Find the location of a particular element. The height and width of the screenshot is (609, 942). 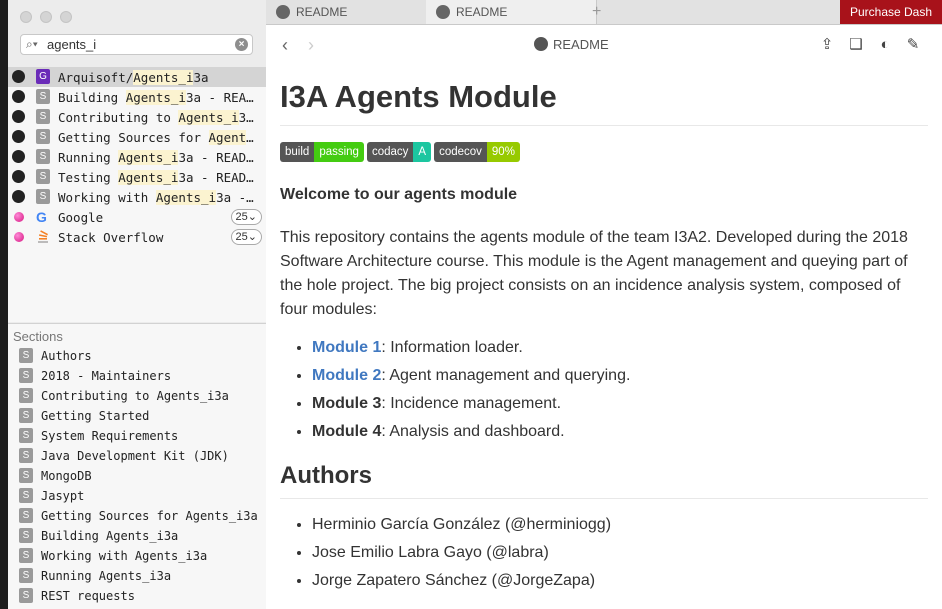

result-google: G Google 25⌄ is located at coordinates (137, 217).